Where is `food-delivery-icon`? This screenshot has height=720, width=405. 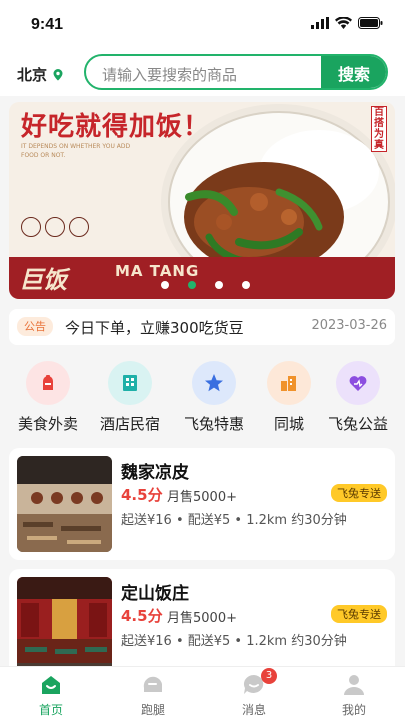 food-delivery-icon is located at coordinates (48, 383).